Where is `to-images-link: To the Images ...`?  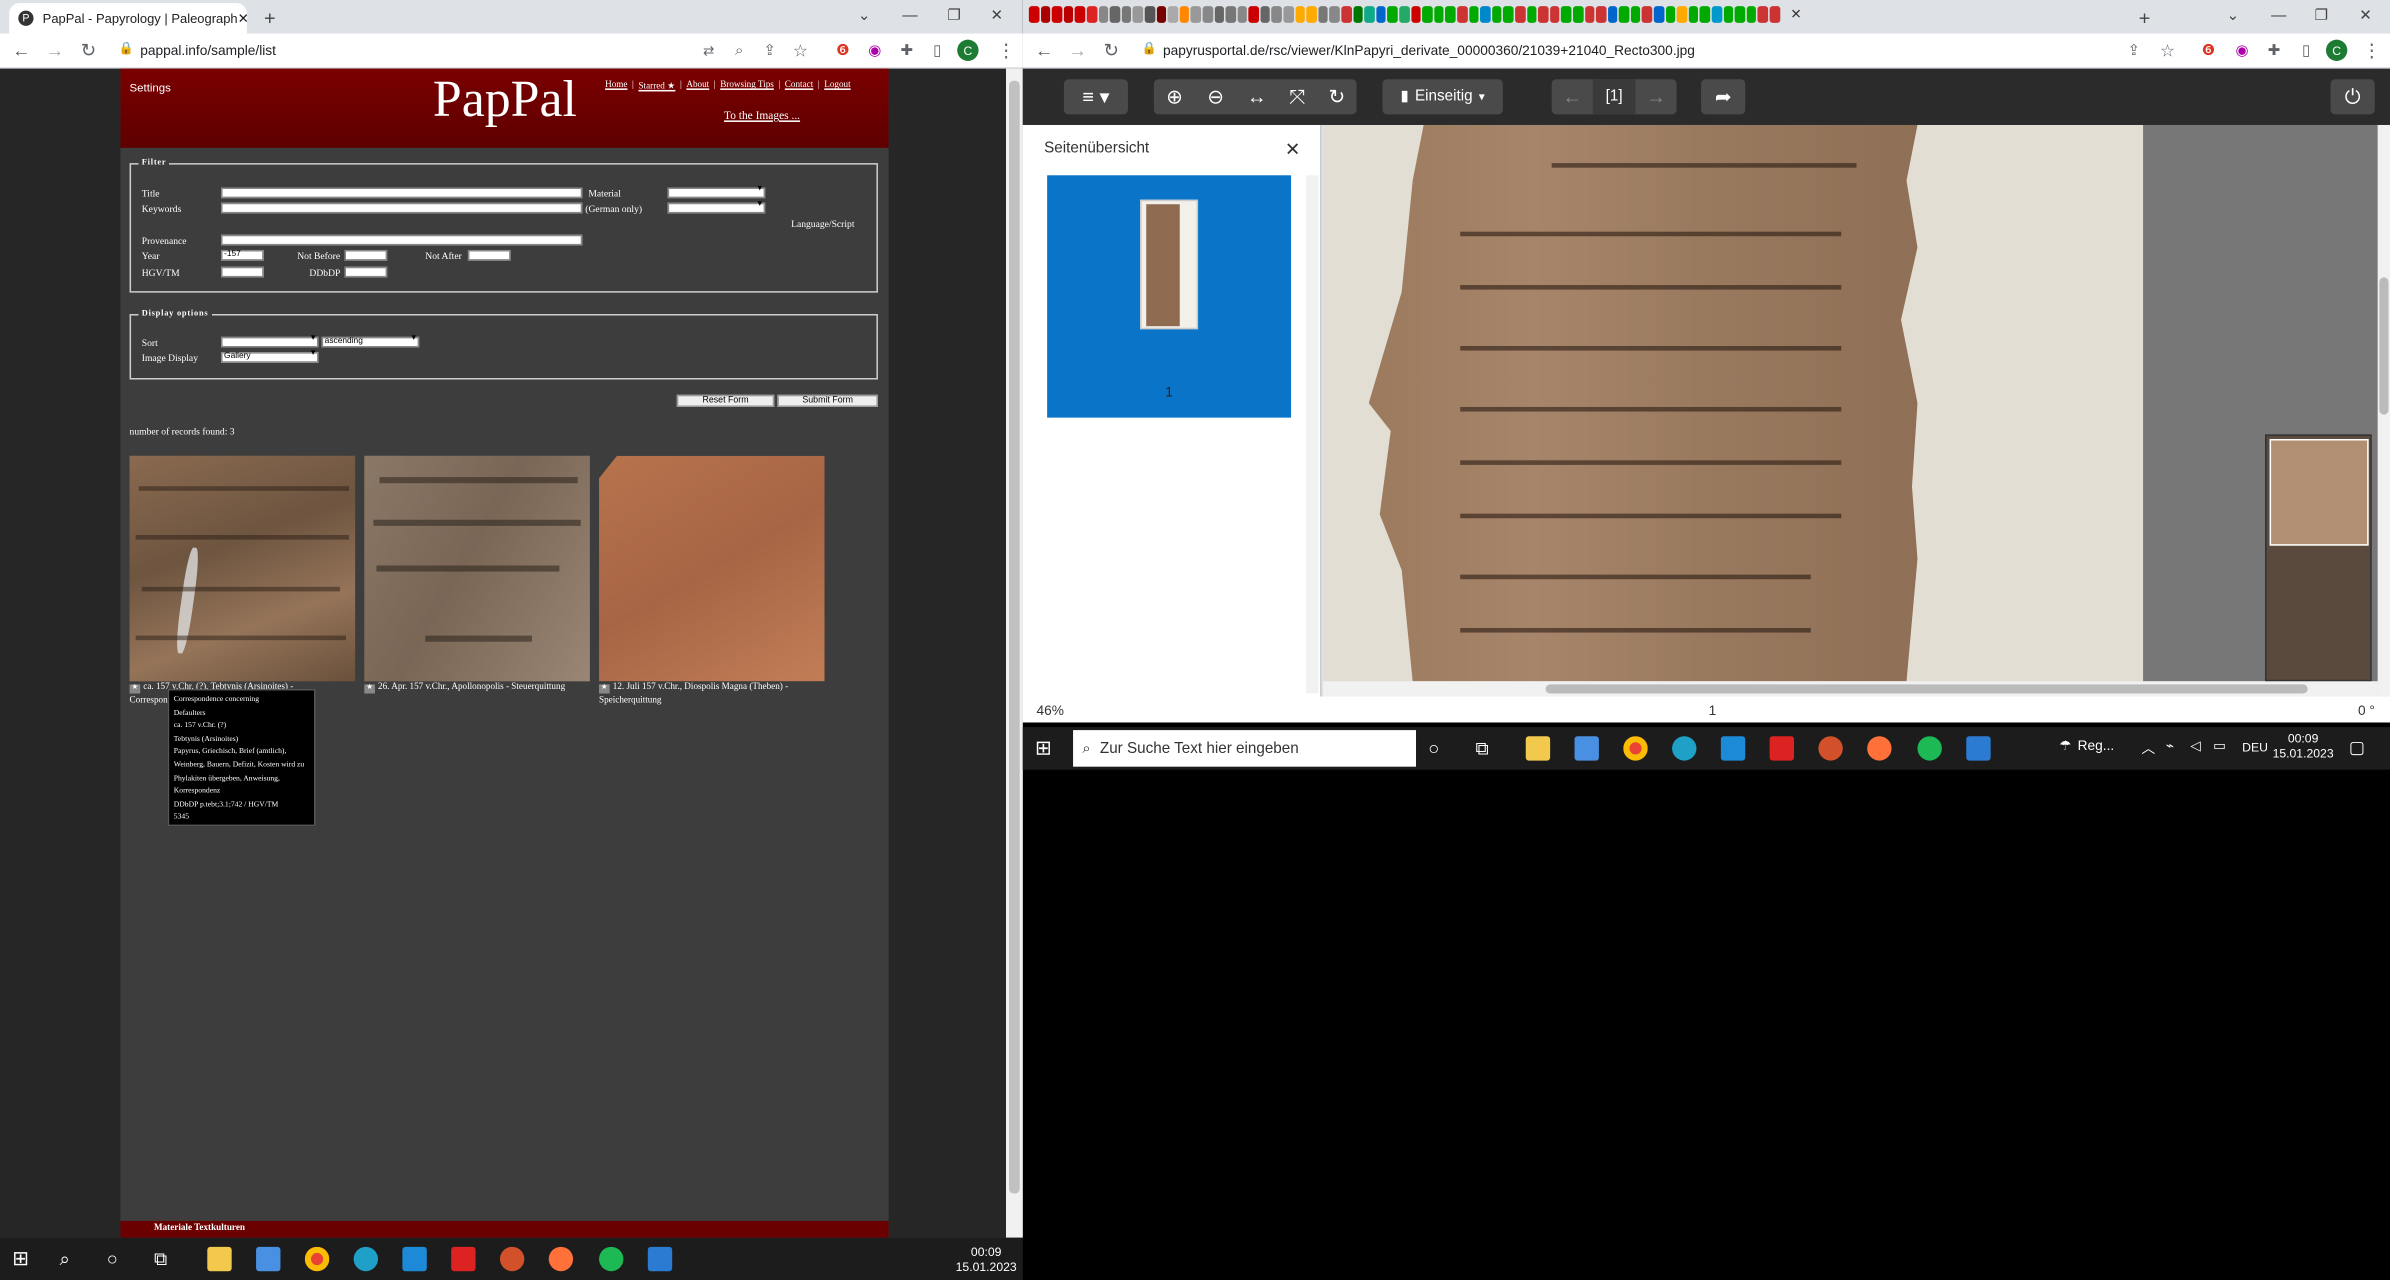
to-images-link: To the Images ... is located at coordinates (762, 115).